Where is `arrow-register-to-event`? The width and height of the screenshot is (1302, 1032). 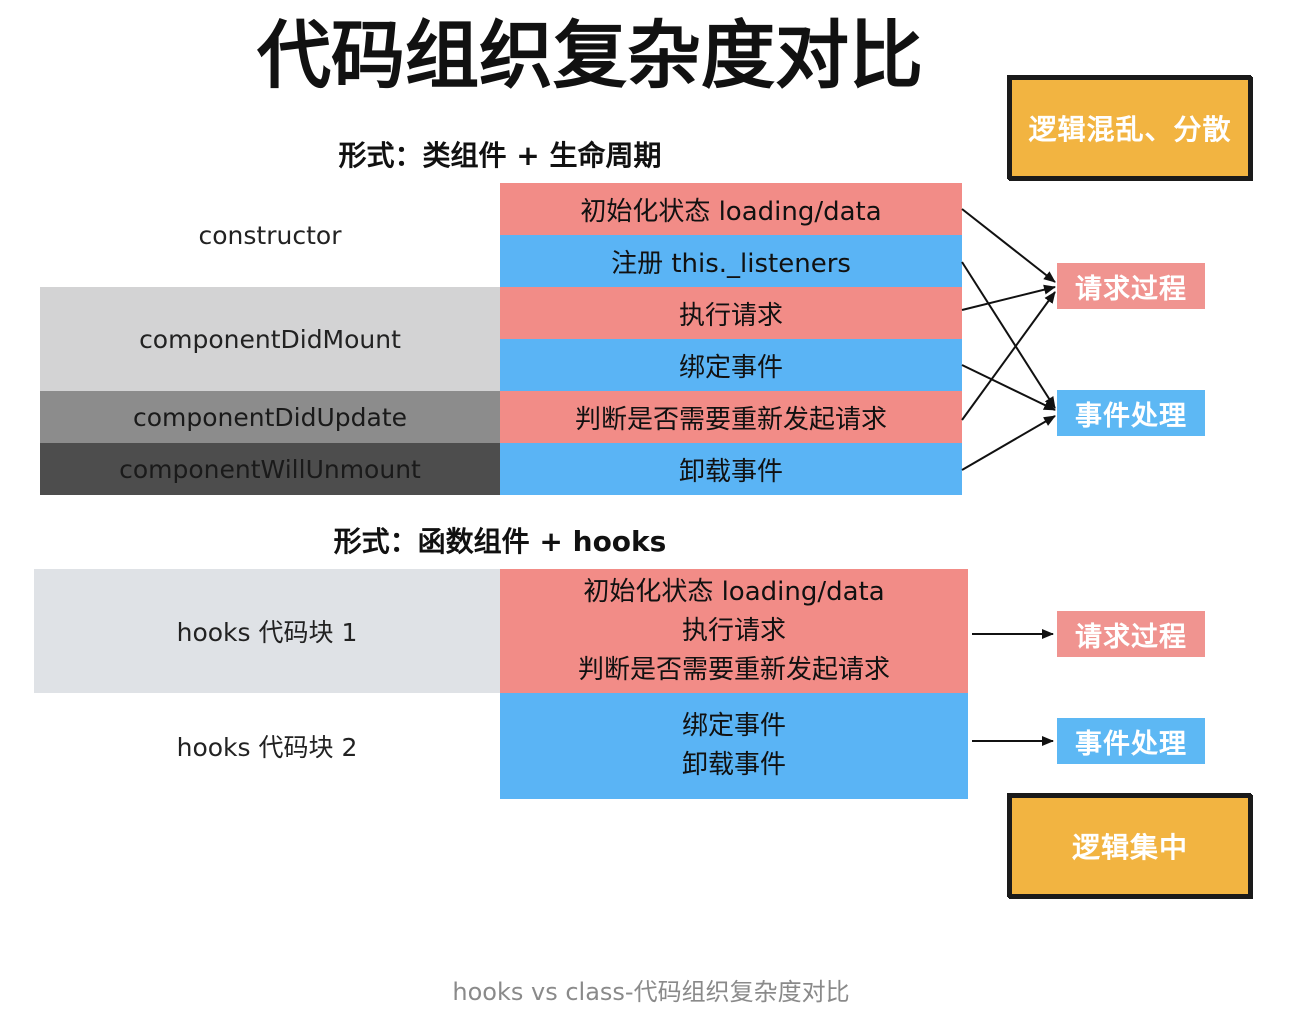
arrow-register-to-event is located at coordinates (1008, 335).